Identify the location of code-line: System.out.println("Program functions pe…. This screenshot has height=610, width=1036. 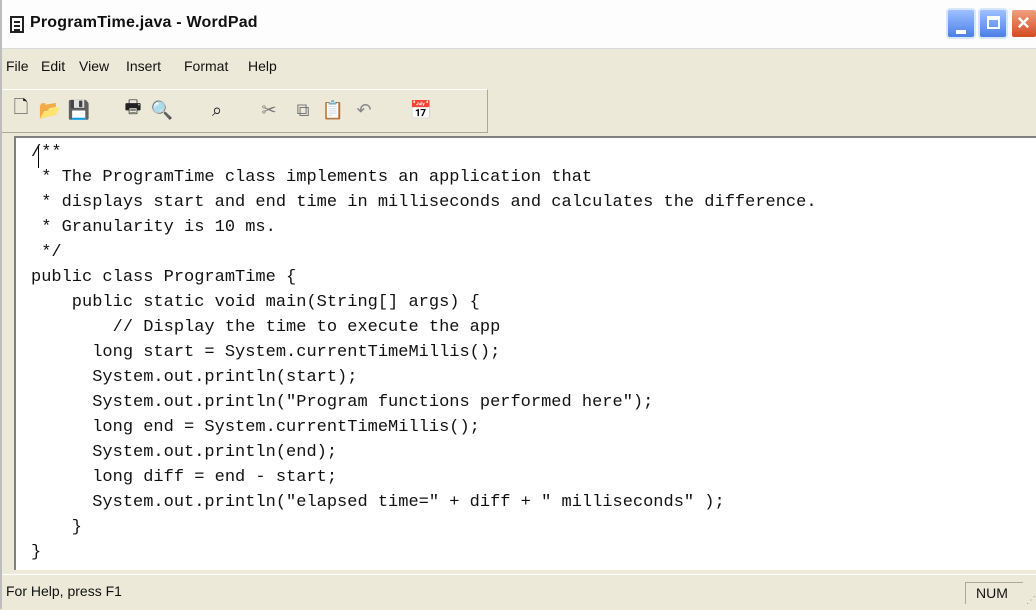
(342, 402).